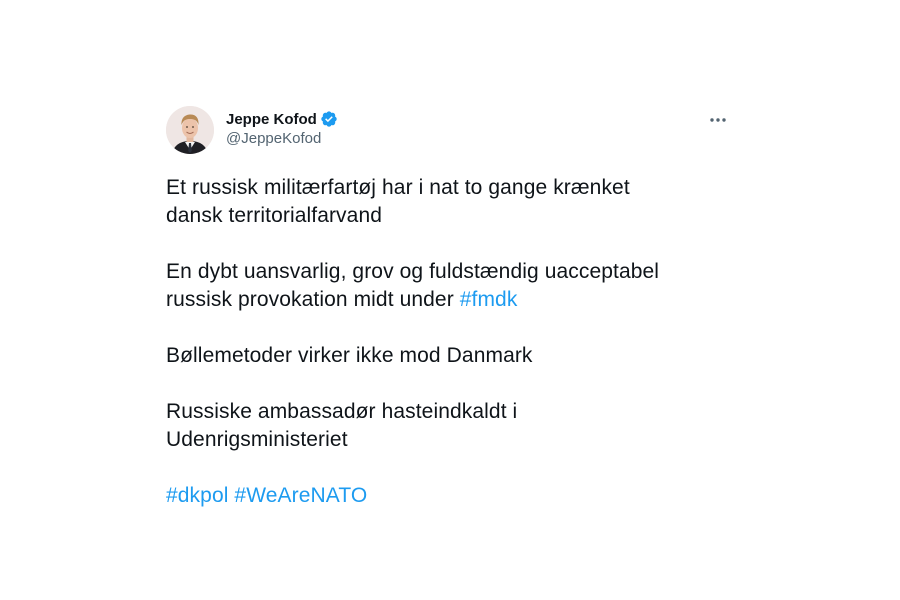 The width and height of the screenshot is (900, 600). I want to click on hashtag-line: #dkpol #WeAreNATO, so click(451, 496).